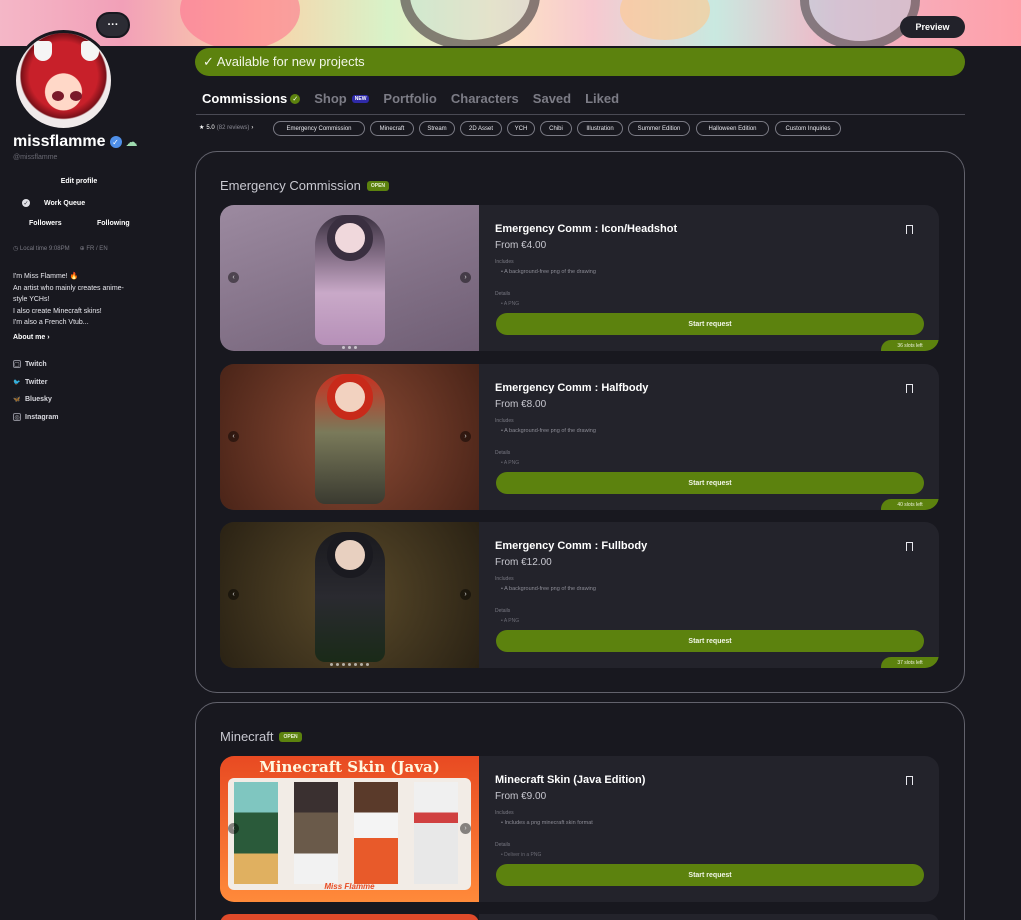 The width and height of the screenshot is (1021, 920). I want to click on tab-commissions: Commissions ✓, so click(251, 98).